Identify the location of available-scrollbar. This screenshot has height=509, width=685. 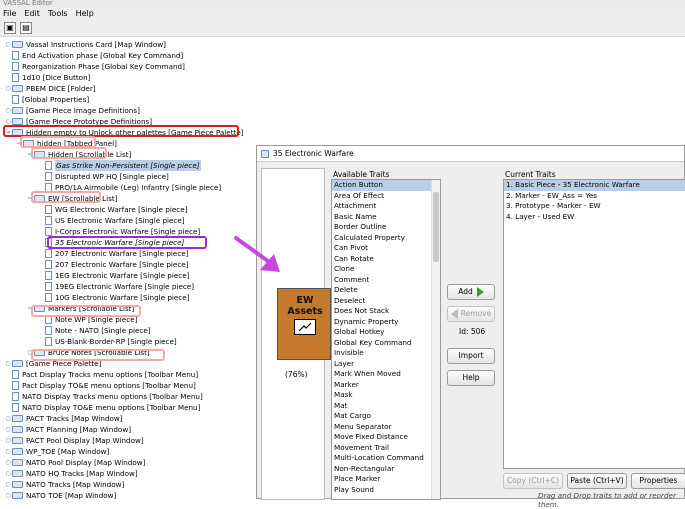
(435, 339).